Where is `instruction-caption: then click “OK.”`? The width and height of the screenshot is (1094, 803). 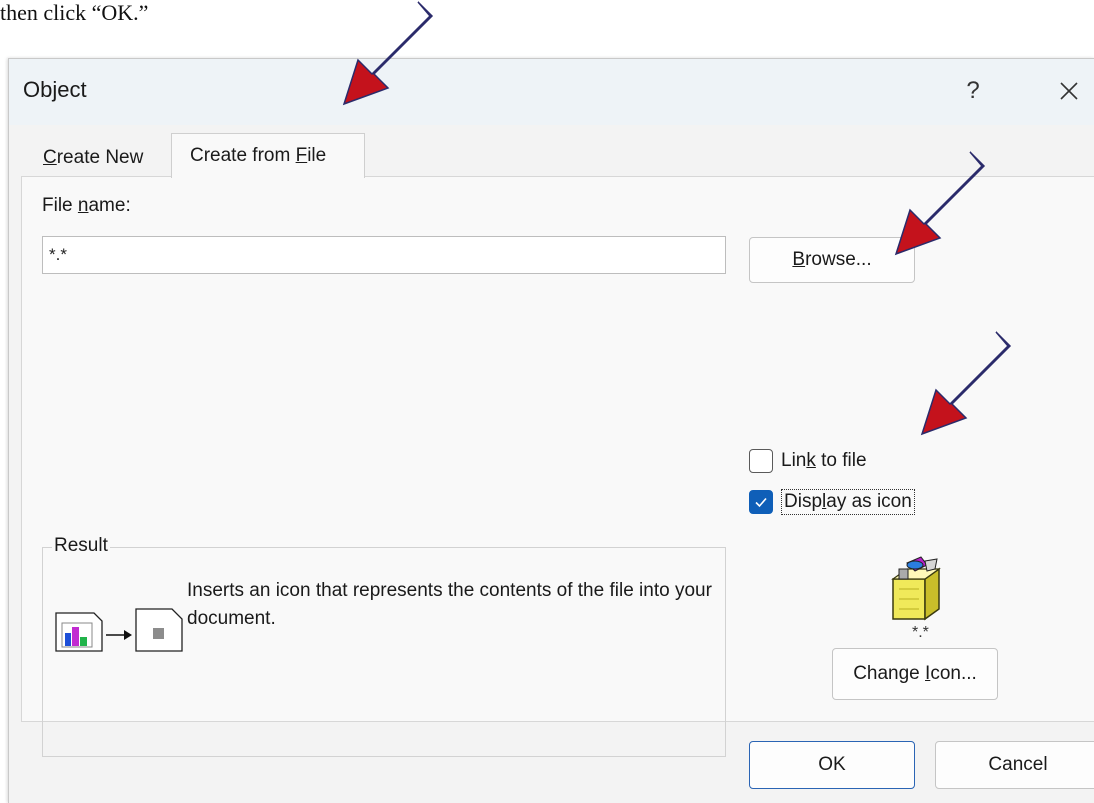 instruction-caption: then click “OK.” is located at coordinates (74, 12).